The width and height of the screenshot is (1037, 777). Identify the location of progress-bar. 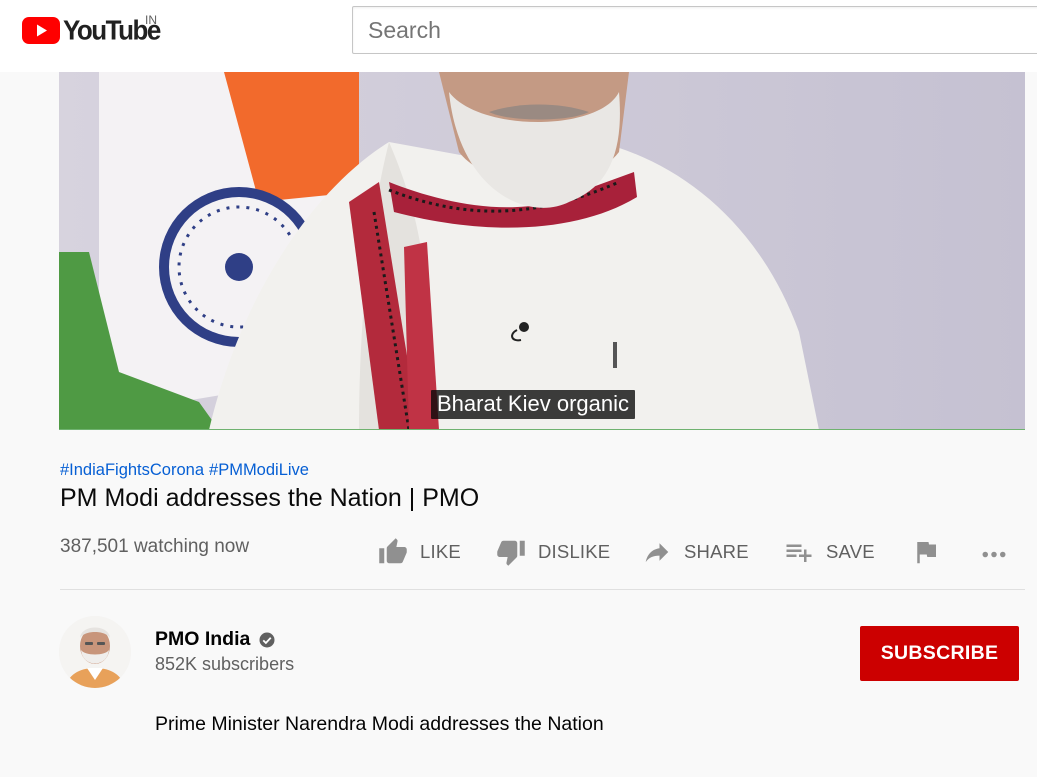
(542, 429).